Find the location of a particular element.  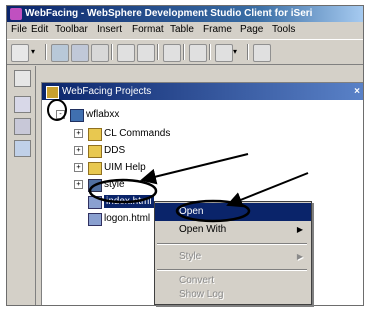

menu-table: Table is located at coordinates (182, 29).